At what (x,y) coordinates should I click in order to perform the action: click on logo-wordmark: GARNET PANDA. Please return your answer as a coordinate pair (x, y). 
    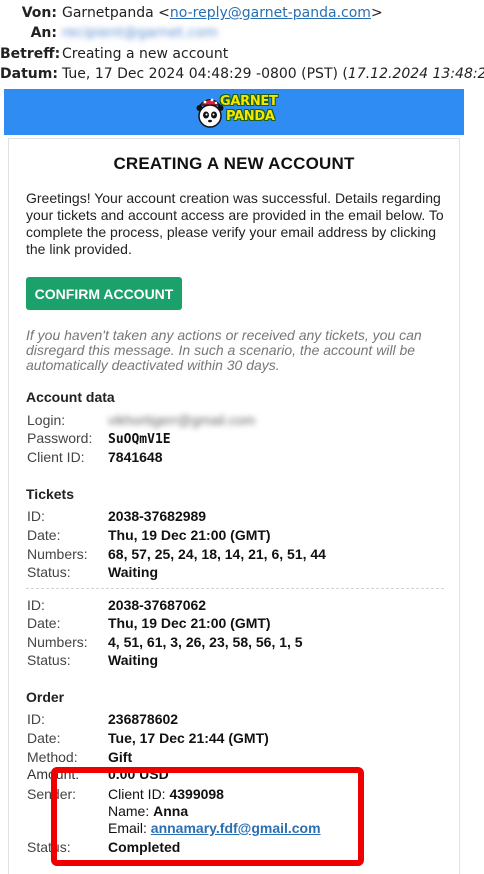
    Looking at the image, I should click on (249, 109).